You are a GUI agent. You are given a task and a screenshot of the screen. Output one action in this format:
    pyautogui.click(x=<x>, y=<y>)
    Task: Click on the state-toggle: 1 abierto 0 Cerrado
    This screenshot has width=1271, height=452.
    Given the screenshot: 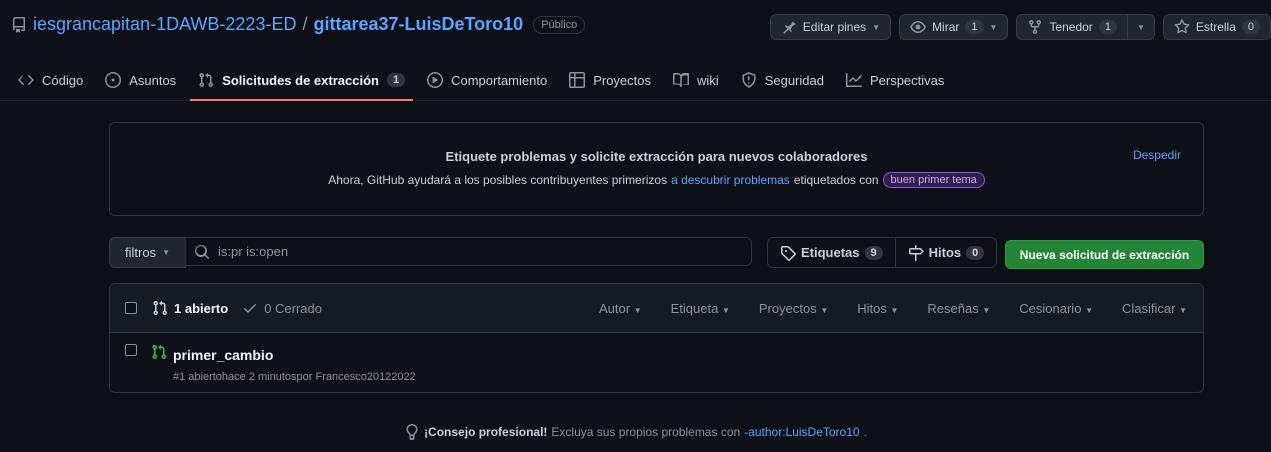 What is the action you would take?
    pyautogui.click(x=237, y=308)
    